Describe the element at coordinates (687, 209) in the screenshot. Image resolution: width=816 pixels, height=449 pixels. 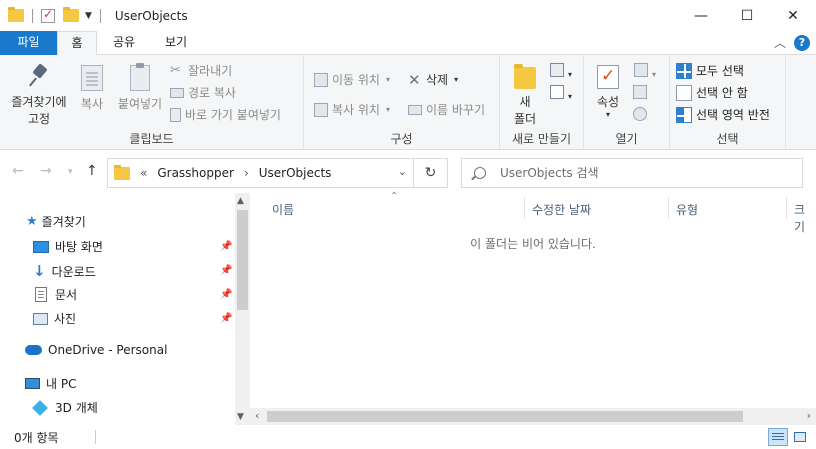
I see `column-type: 유형` at that location.